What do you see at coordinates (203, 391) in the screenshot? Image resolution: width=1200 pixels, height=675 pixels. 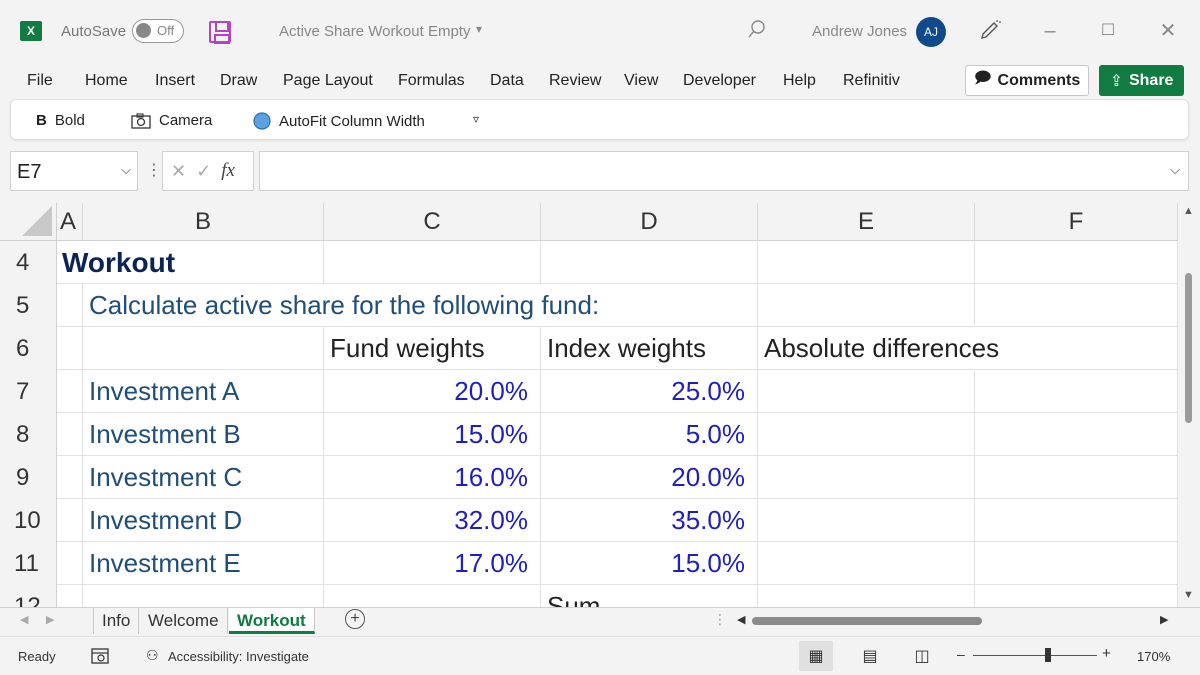 I see `investment-name: Investment A` at bounding box center [203, 391].